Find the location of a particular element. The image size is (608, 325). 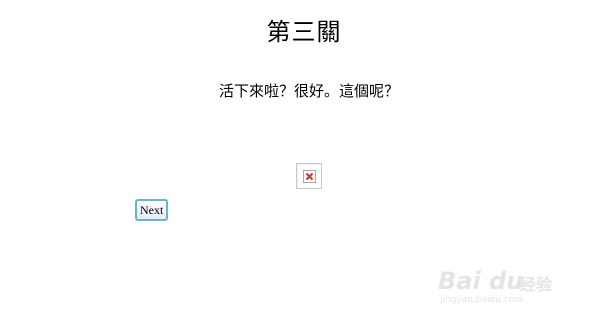

watermark-url: jingyan.baidu.com is located at coordinates (482, 300).